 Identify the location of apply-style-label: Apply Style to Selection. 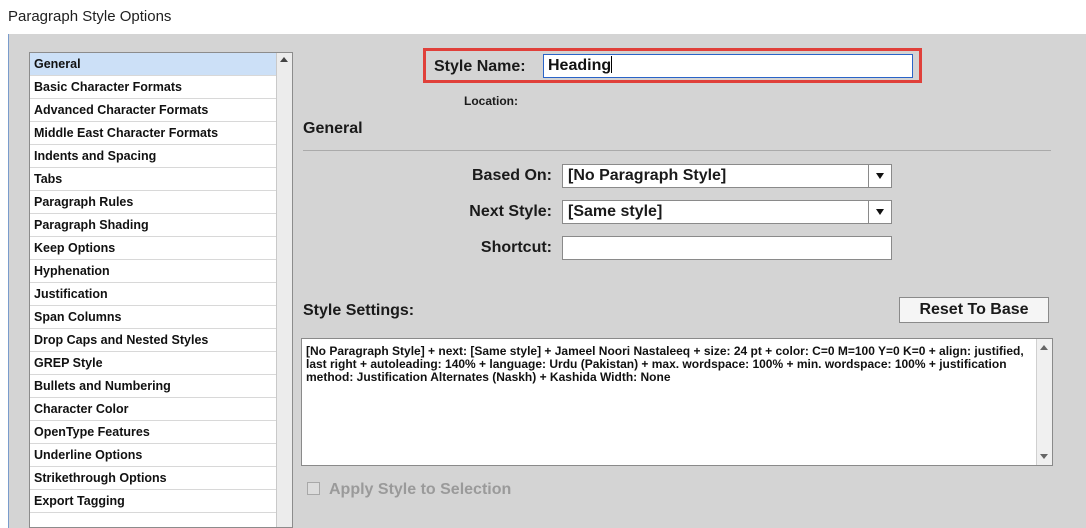
(420, 489).